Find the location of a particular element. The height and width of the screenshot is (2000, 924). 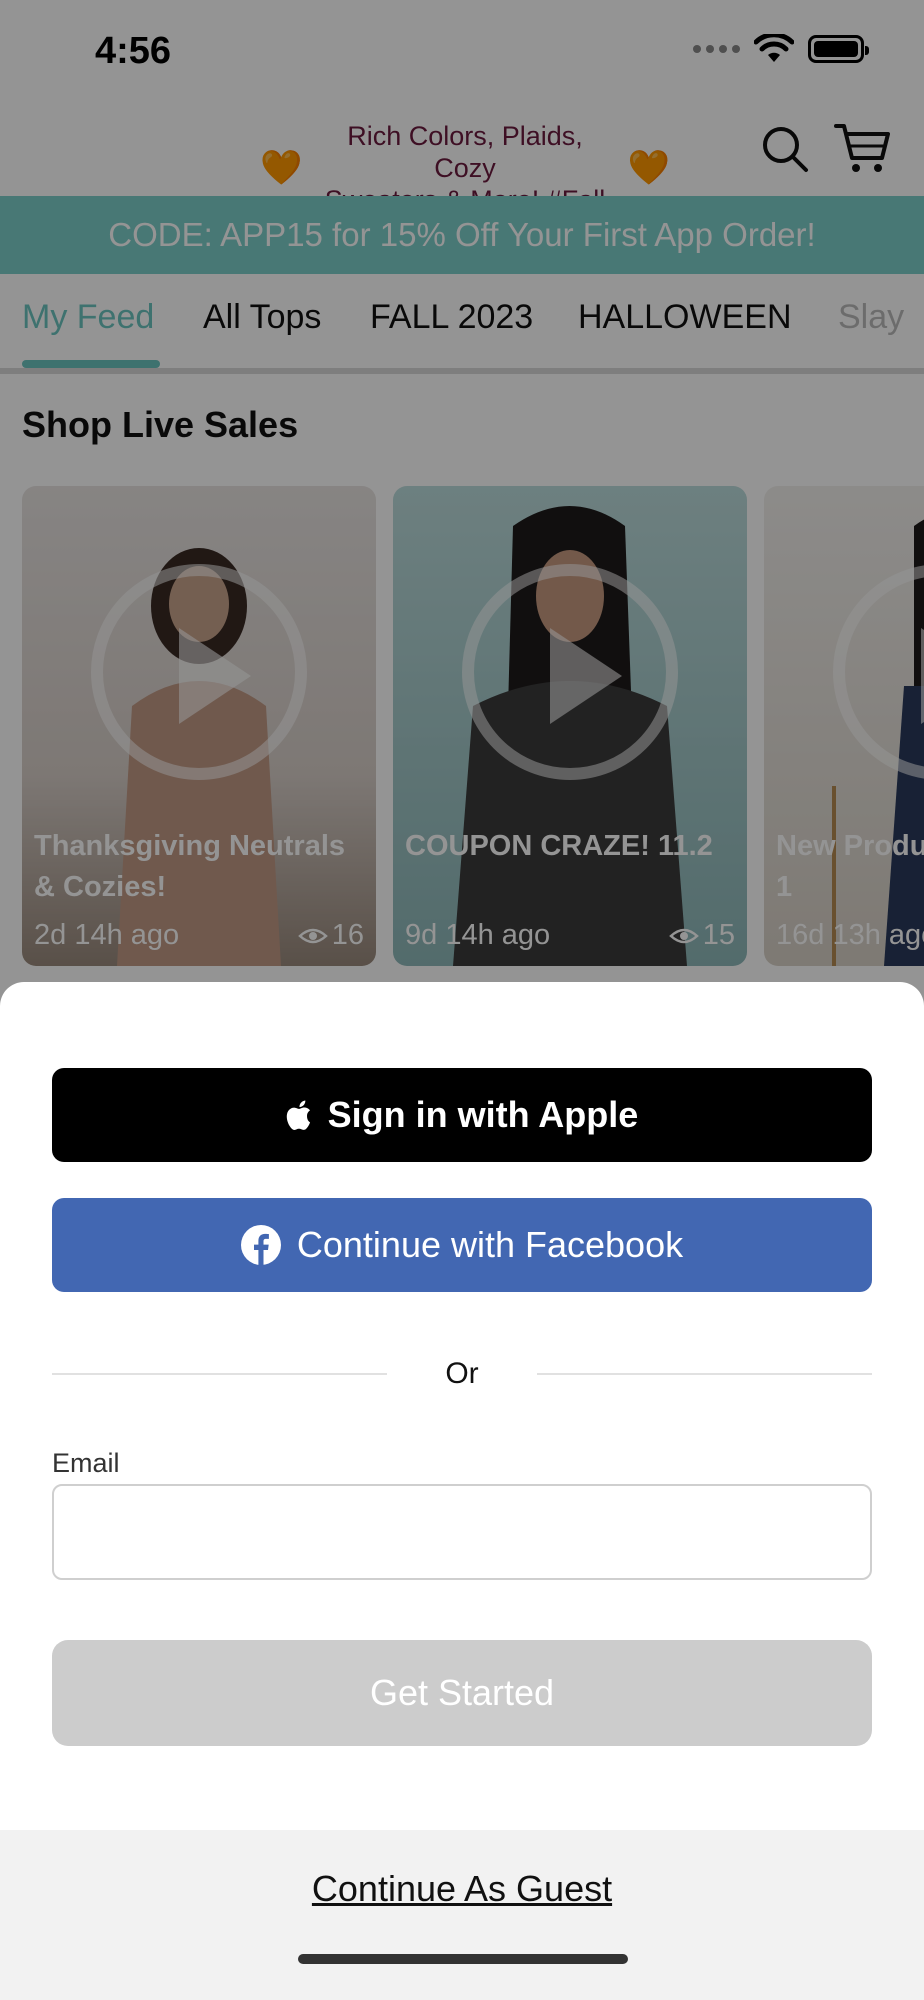

or-text: Or is located at coordinates (462, 1373).